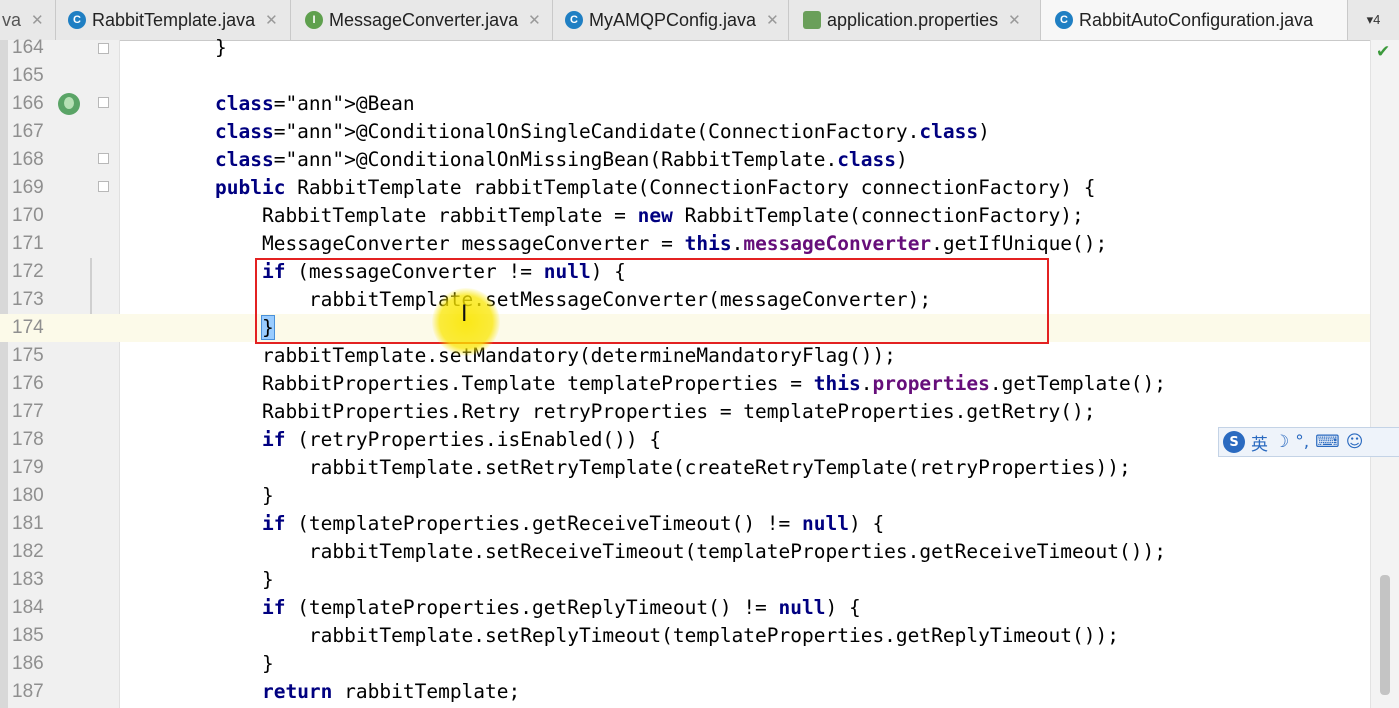 This screenshot has height=708, width=1399. I want to click on tab-label: MyAMQPConfig.java, so click(673, 19).